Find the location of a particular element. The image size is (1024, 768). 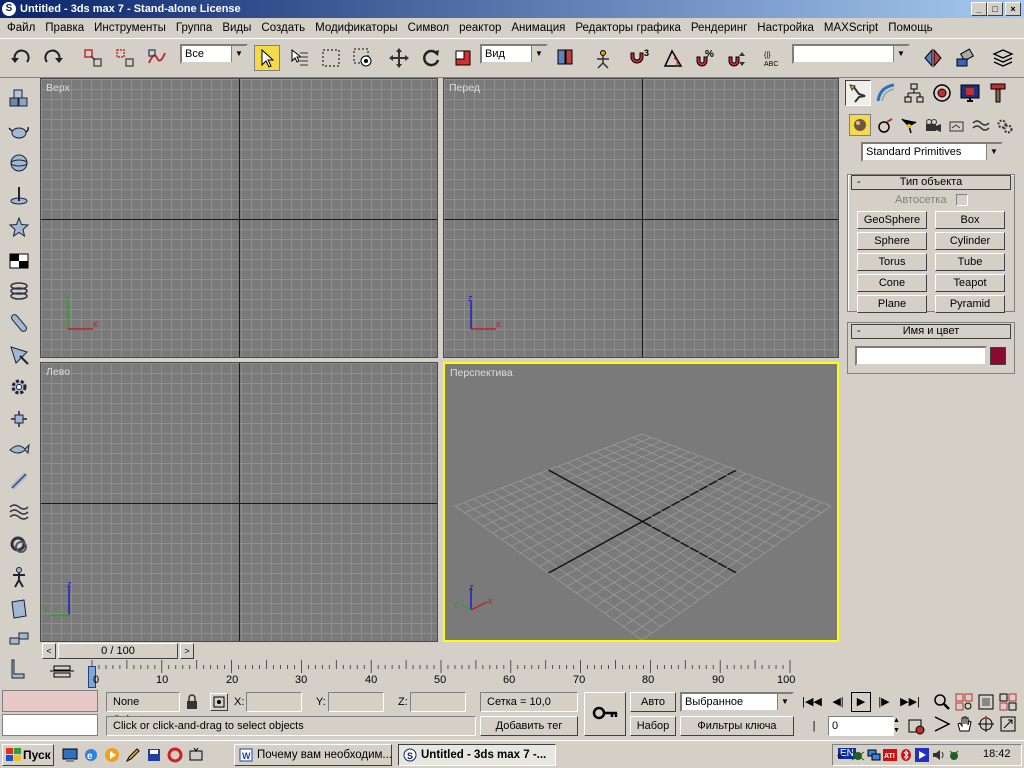

previous-key-button: ◀| is located at coordinates (838, 702).